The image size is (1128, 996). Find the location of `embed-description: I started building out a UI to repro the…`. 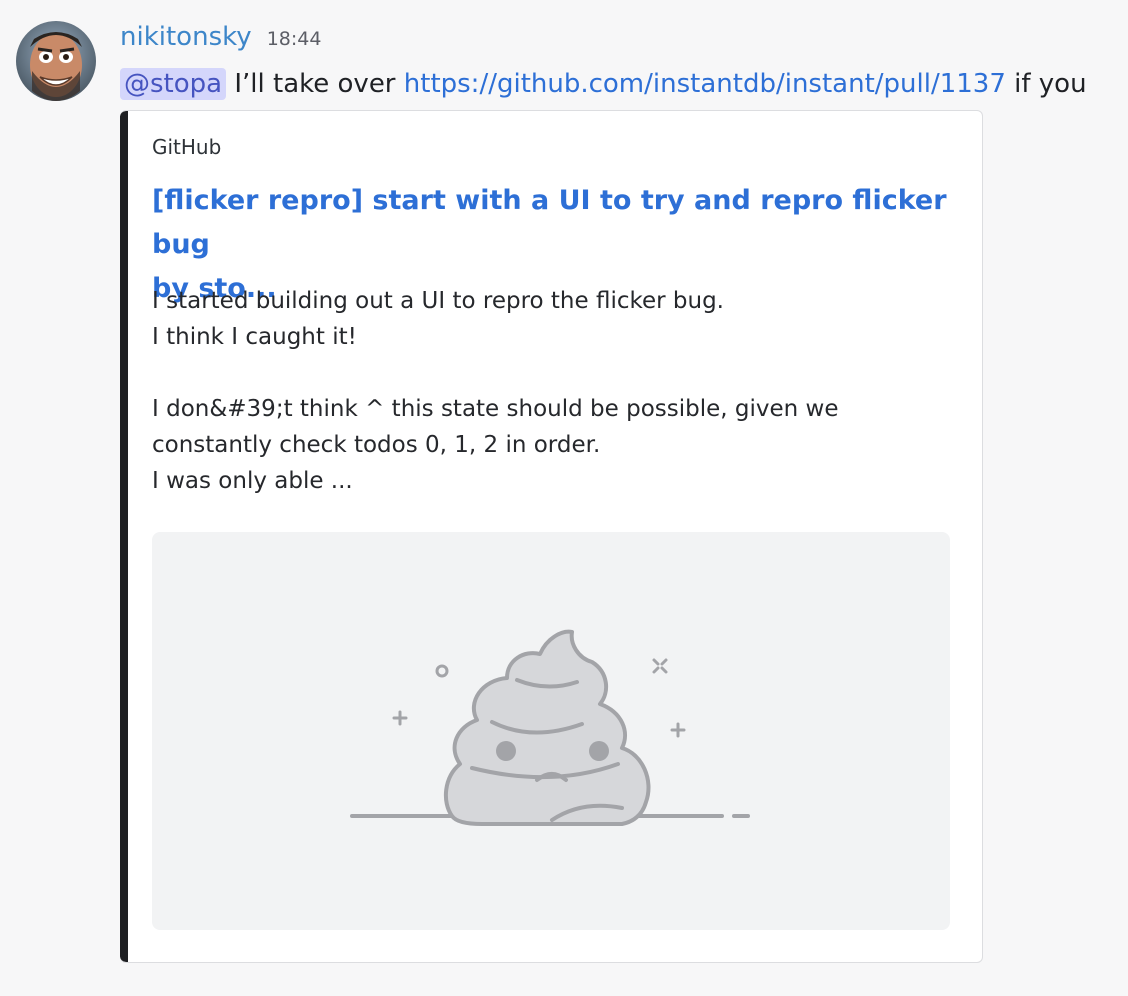

embed-description: I started building out a UI to repro the… is located at coordinates (532, 391).